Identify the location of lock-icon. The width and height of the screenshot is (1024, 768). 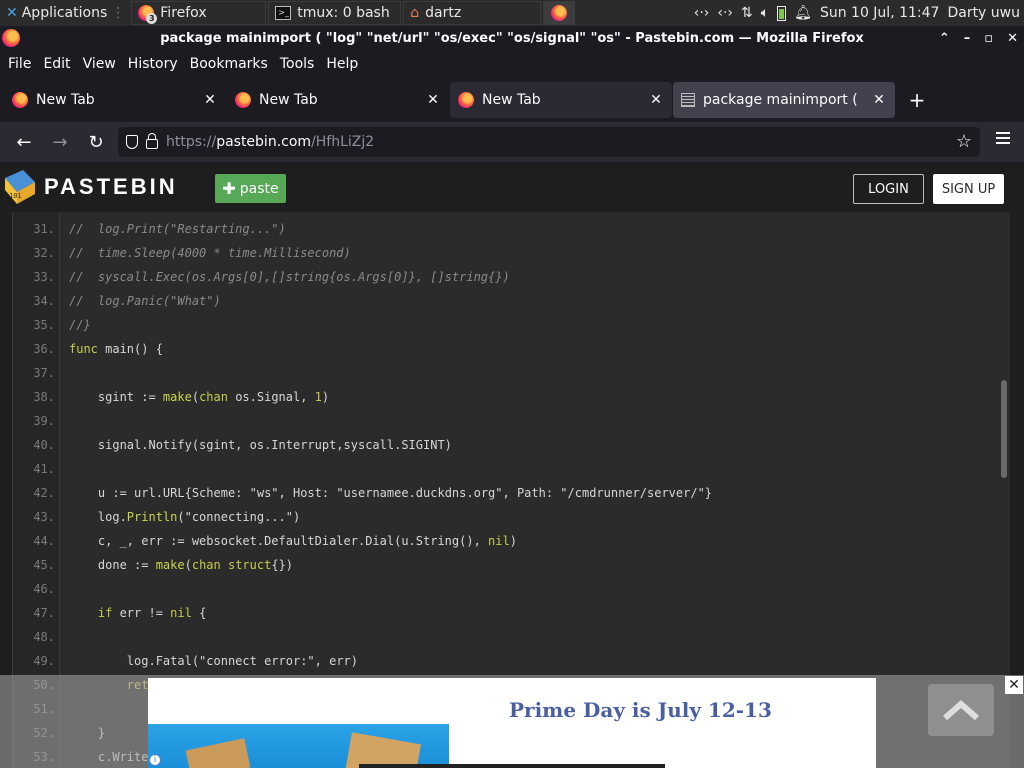
(152, 141).